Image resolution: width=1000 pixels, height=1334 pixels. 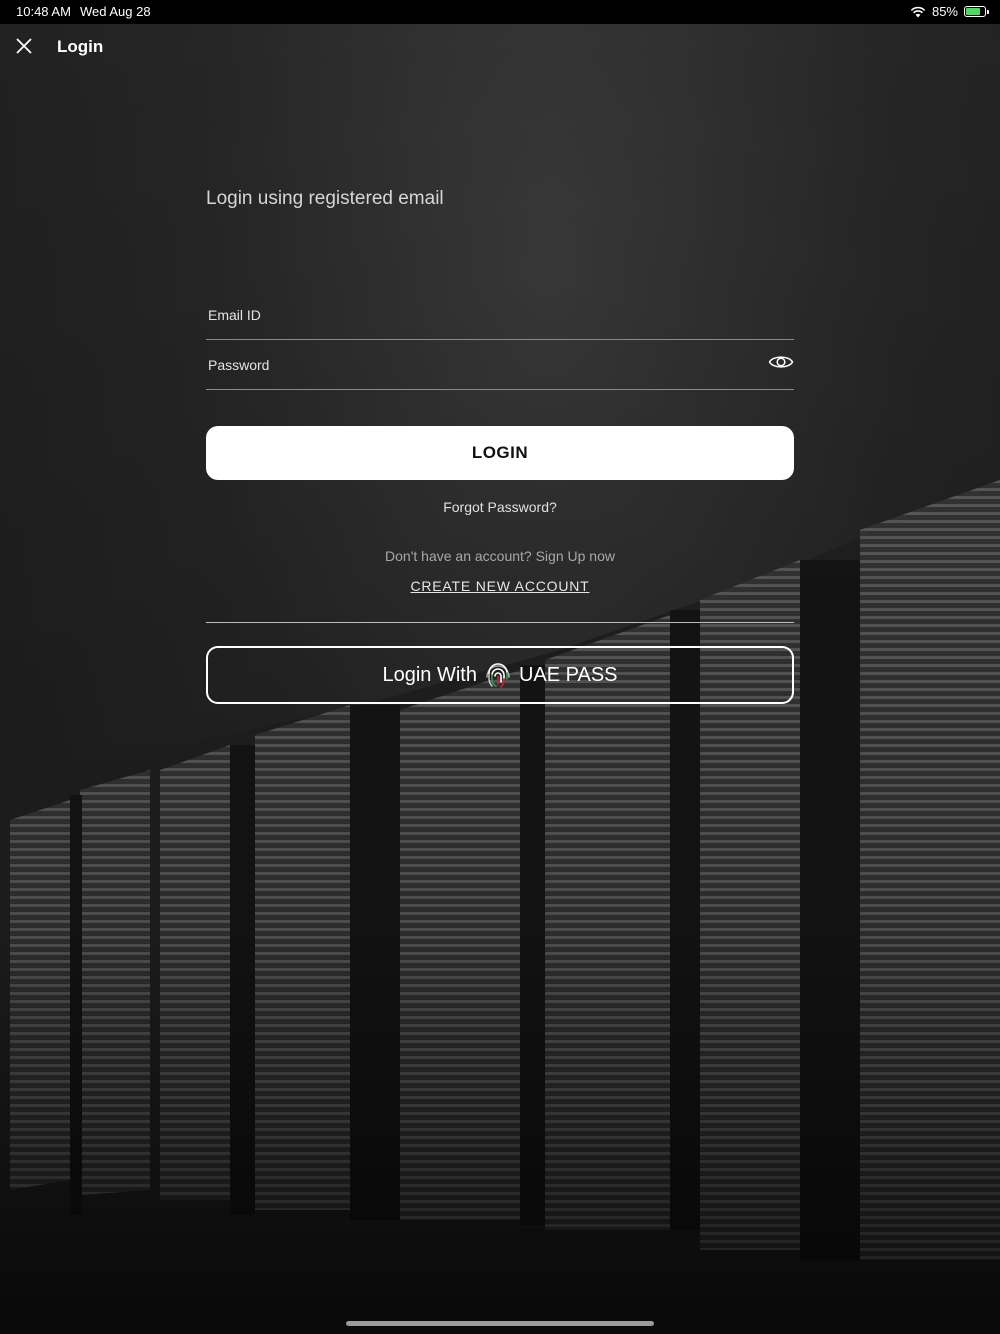 I want to click on password-field, so click(x=500, y=366).